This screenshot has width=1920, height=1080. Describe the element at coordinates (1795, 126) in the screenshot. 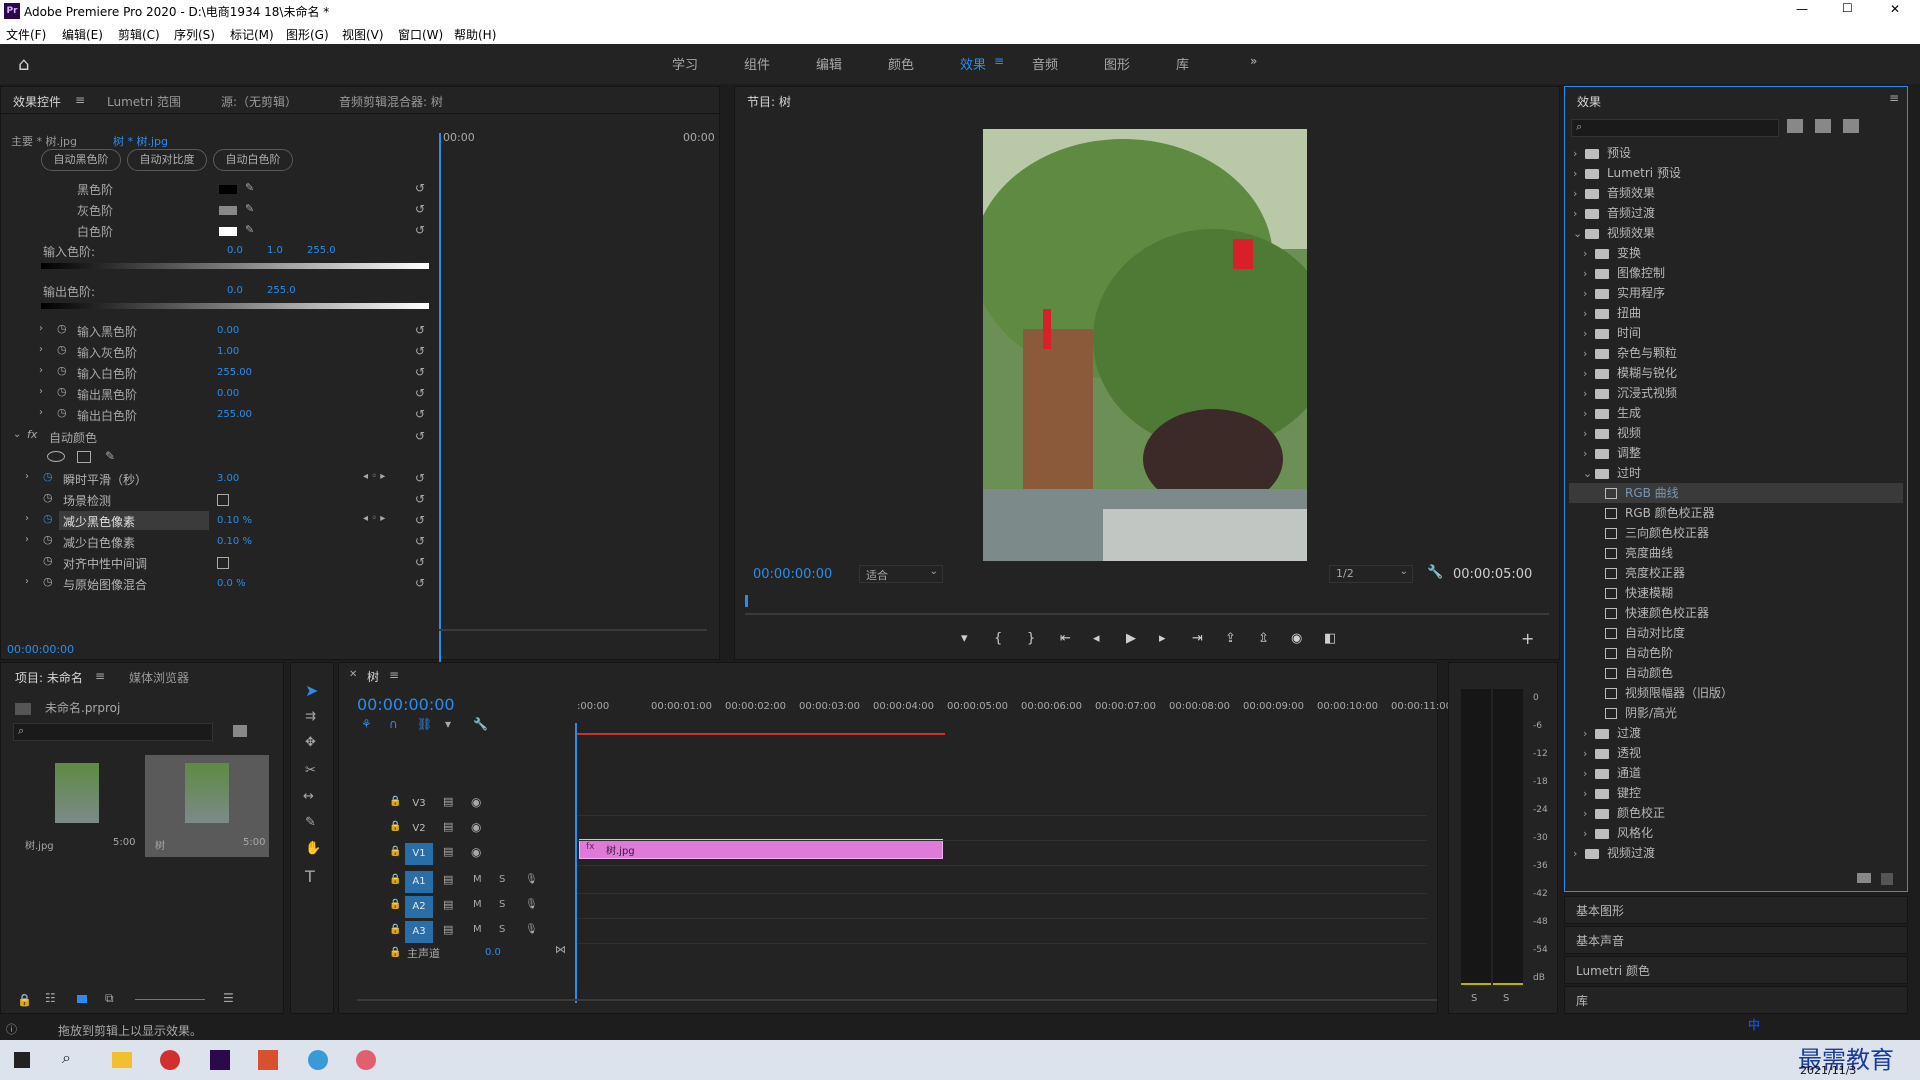

I see `accelerated-effects-icon` at that location.